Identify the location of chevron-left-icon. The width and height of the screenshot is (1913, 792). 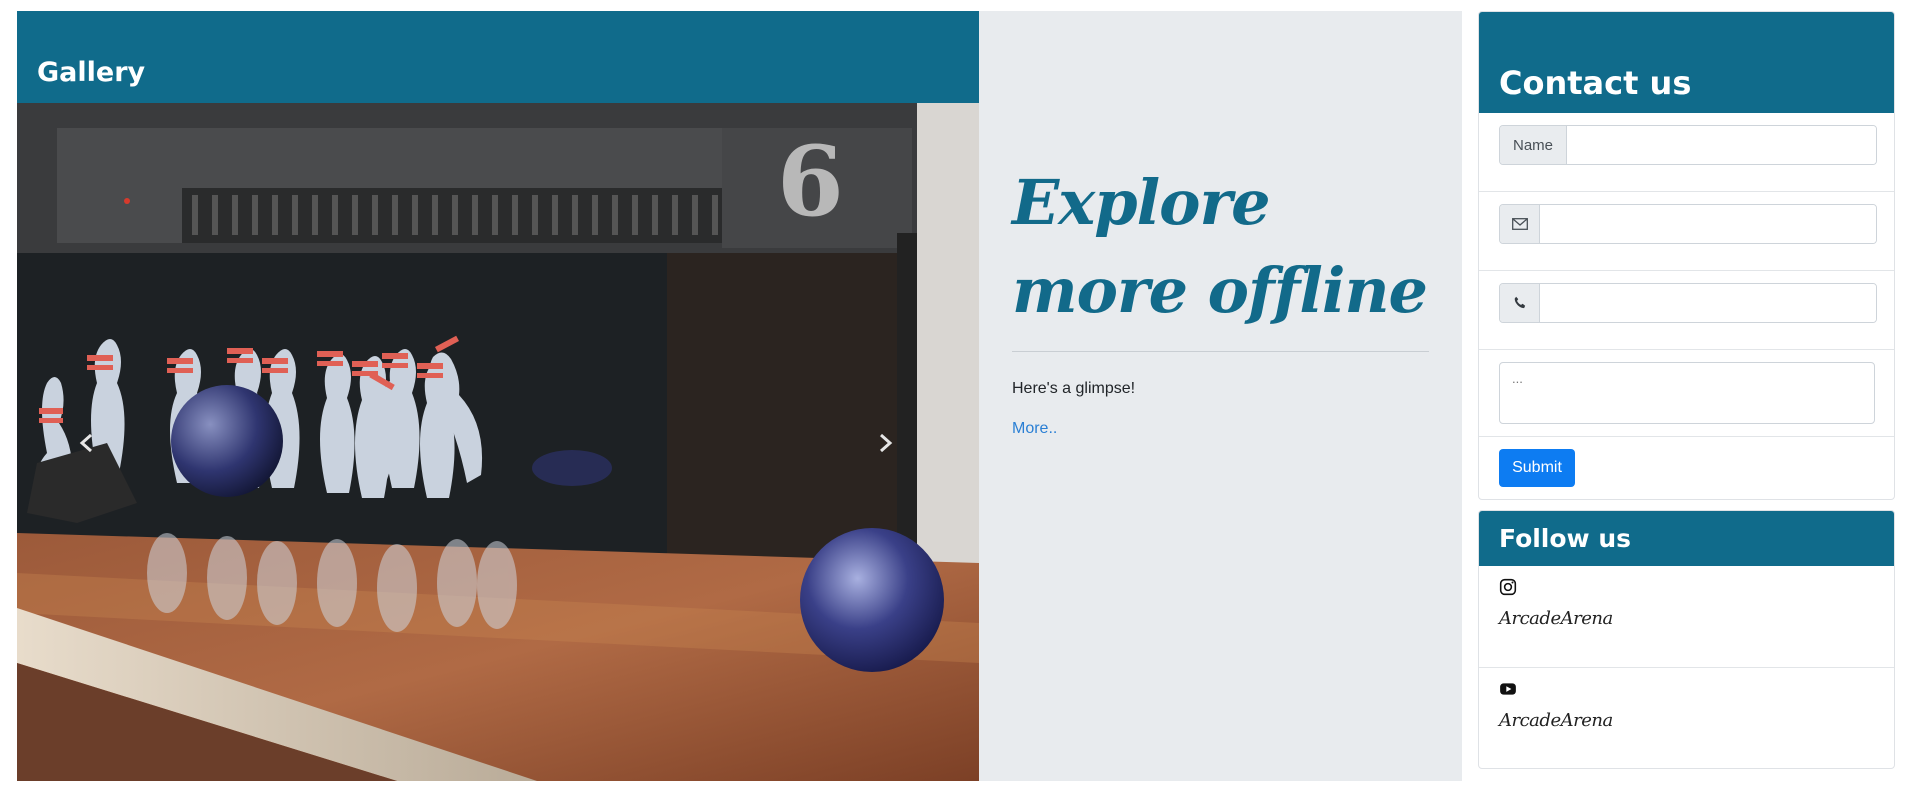
(85, 443).